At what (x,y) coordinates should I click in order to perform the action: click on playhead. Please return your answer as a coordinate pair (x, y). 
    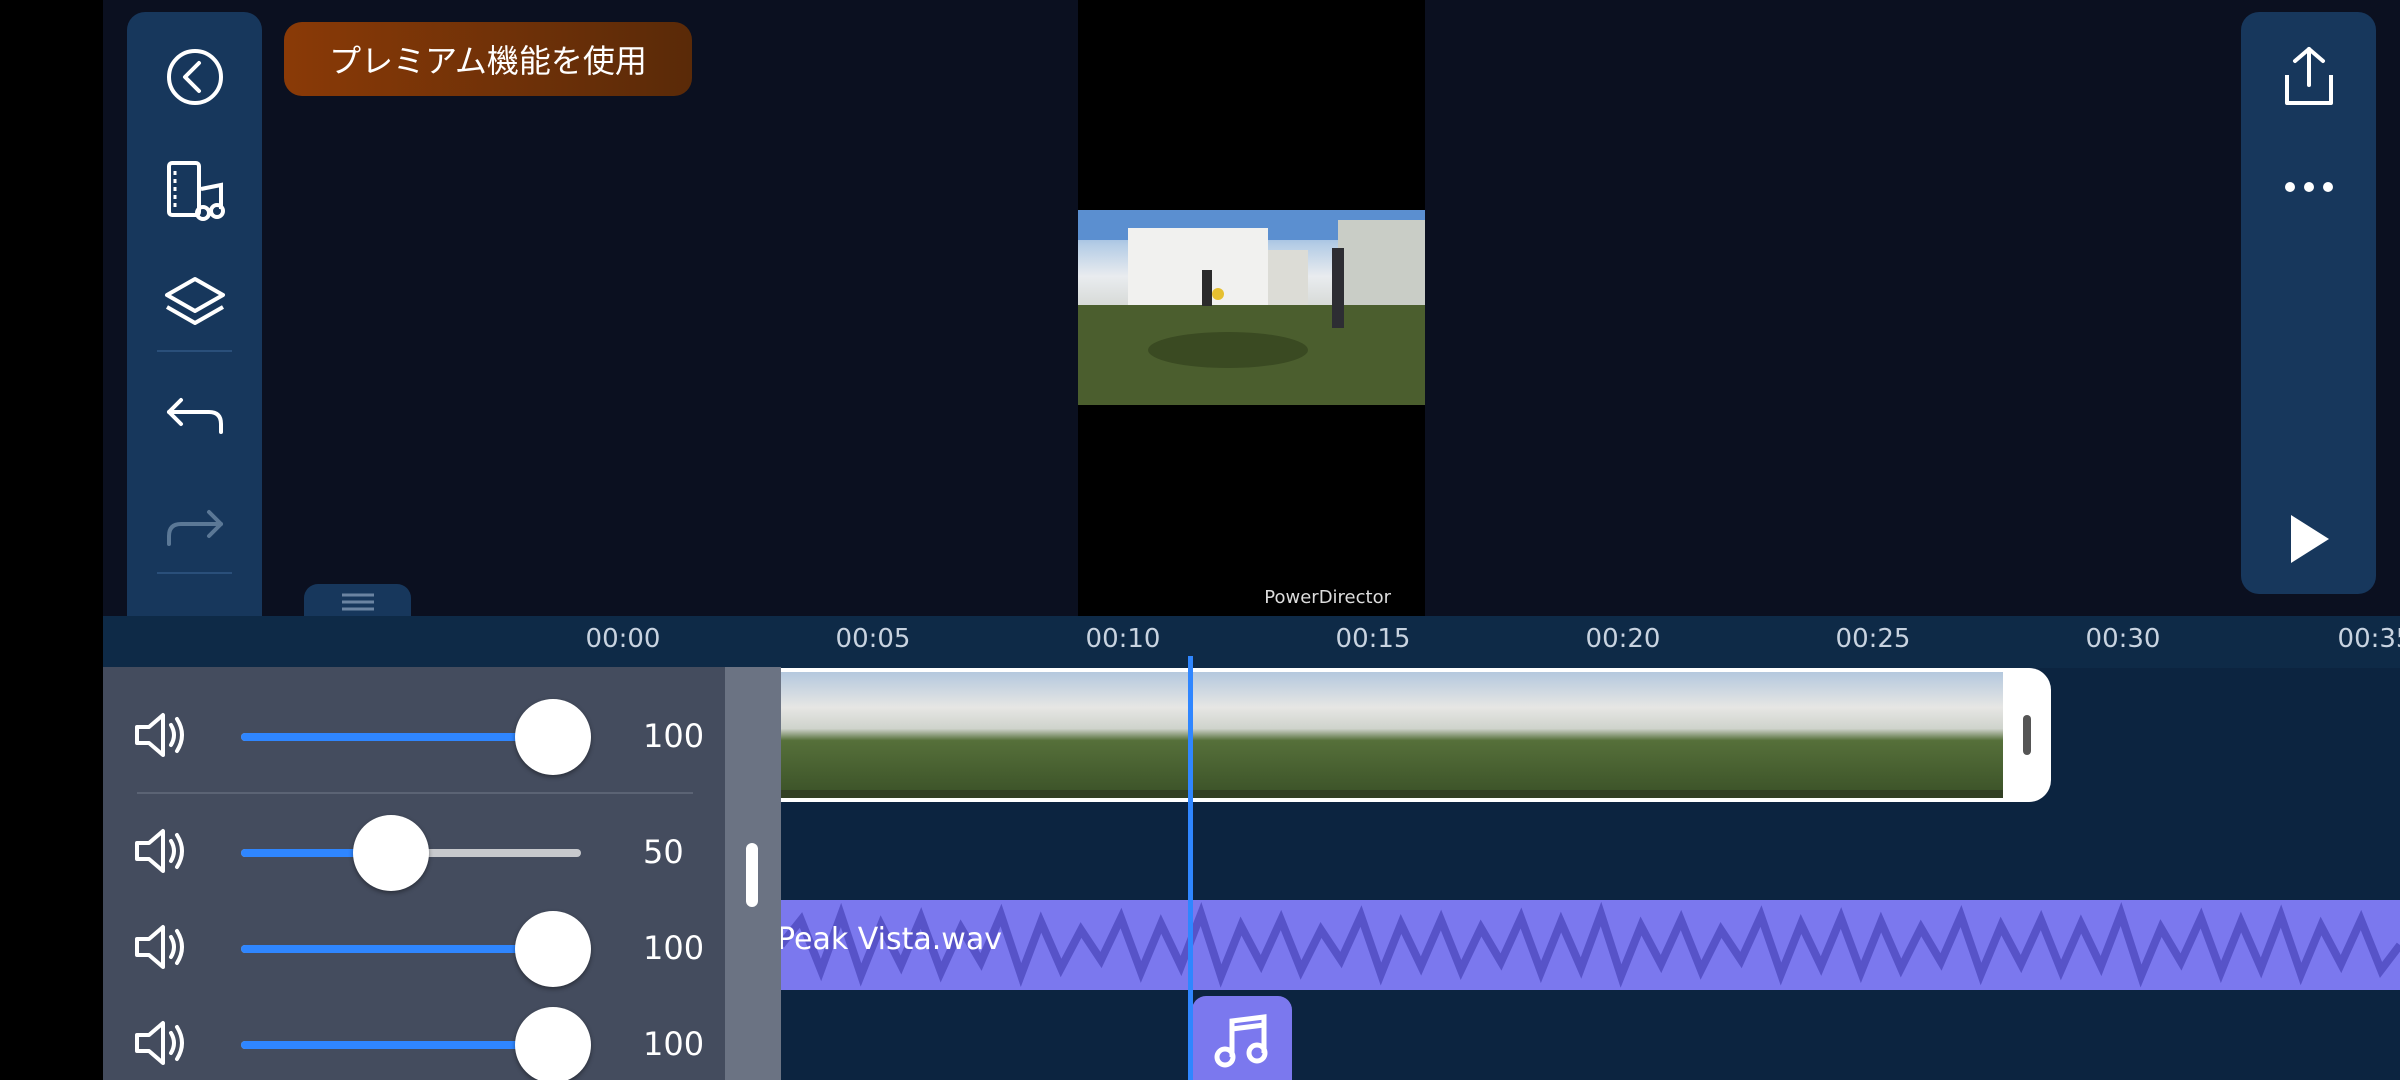
    Looking at the image, I should click on (1190, 868).